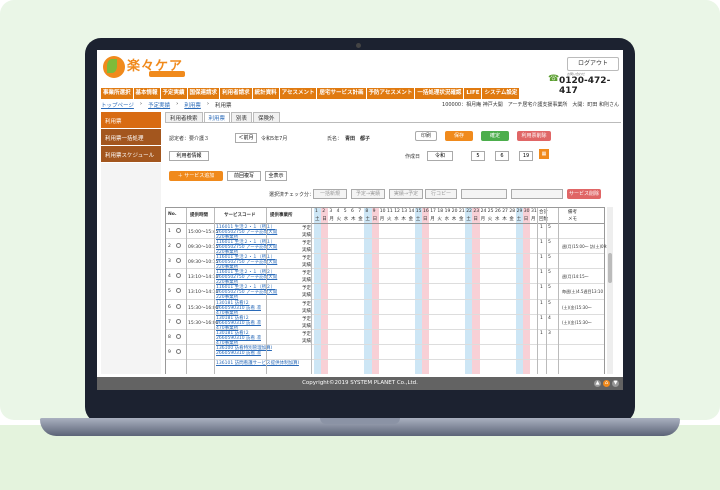 The height and width of the screenshot is (490, 720). What do you see at coordinates (406, 194) in the screenshot?
I see `bulk-chip: 実績→予定` at bounding box center [406, 194].